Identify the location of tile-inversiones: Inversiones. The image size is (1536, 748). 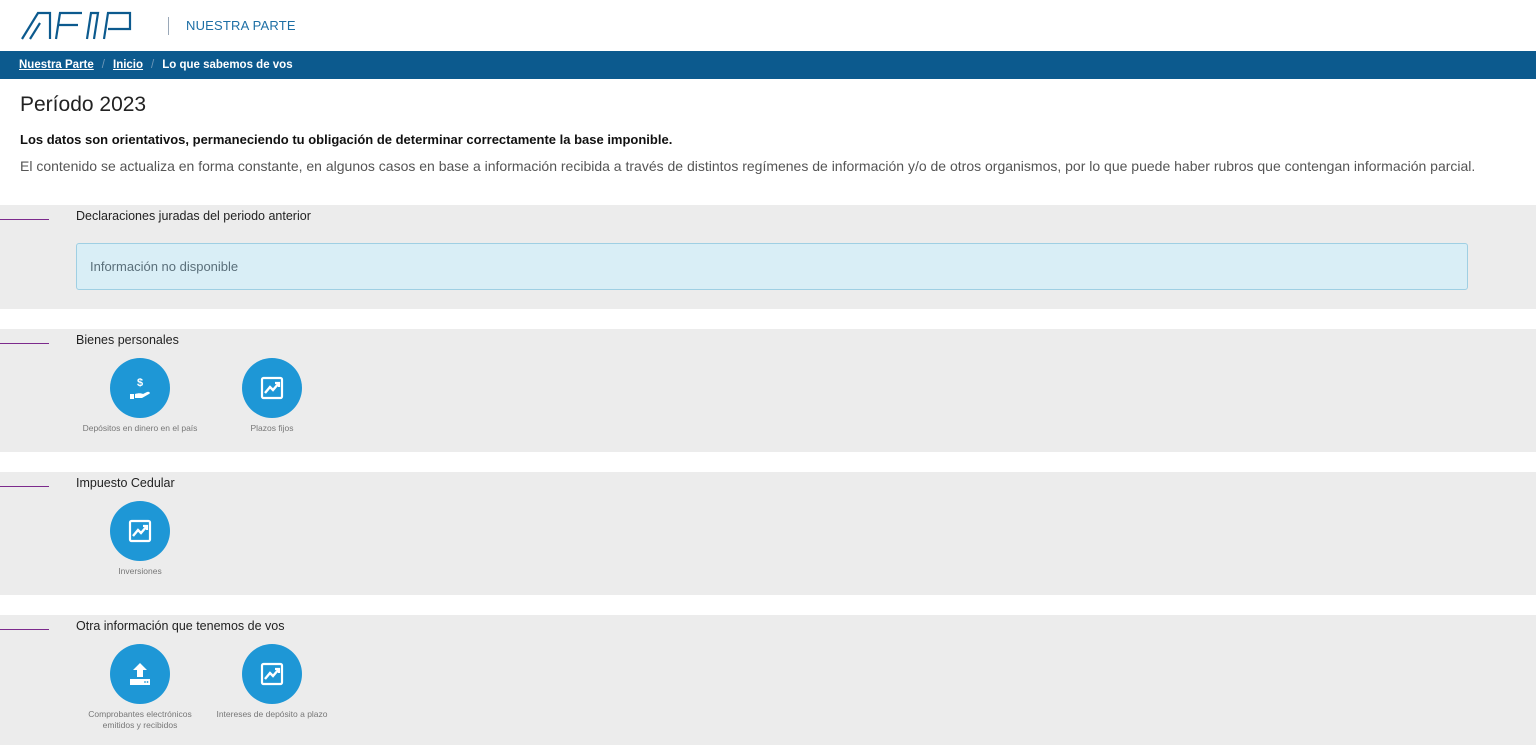
(140, 539).